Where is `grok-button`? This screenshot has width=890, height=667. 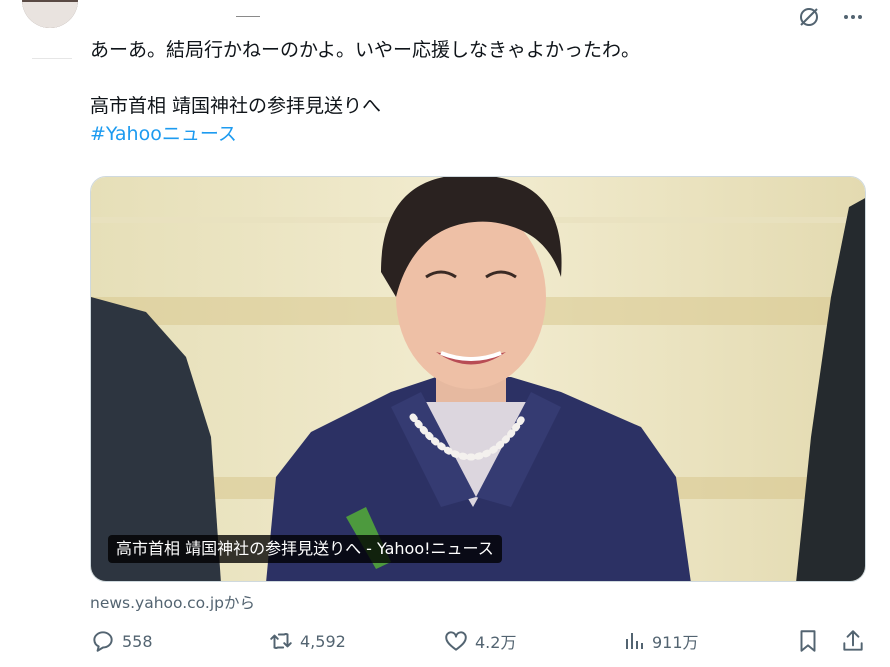
grok-button is located at coordinates (809, 17).